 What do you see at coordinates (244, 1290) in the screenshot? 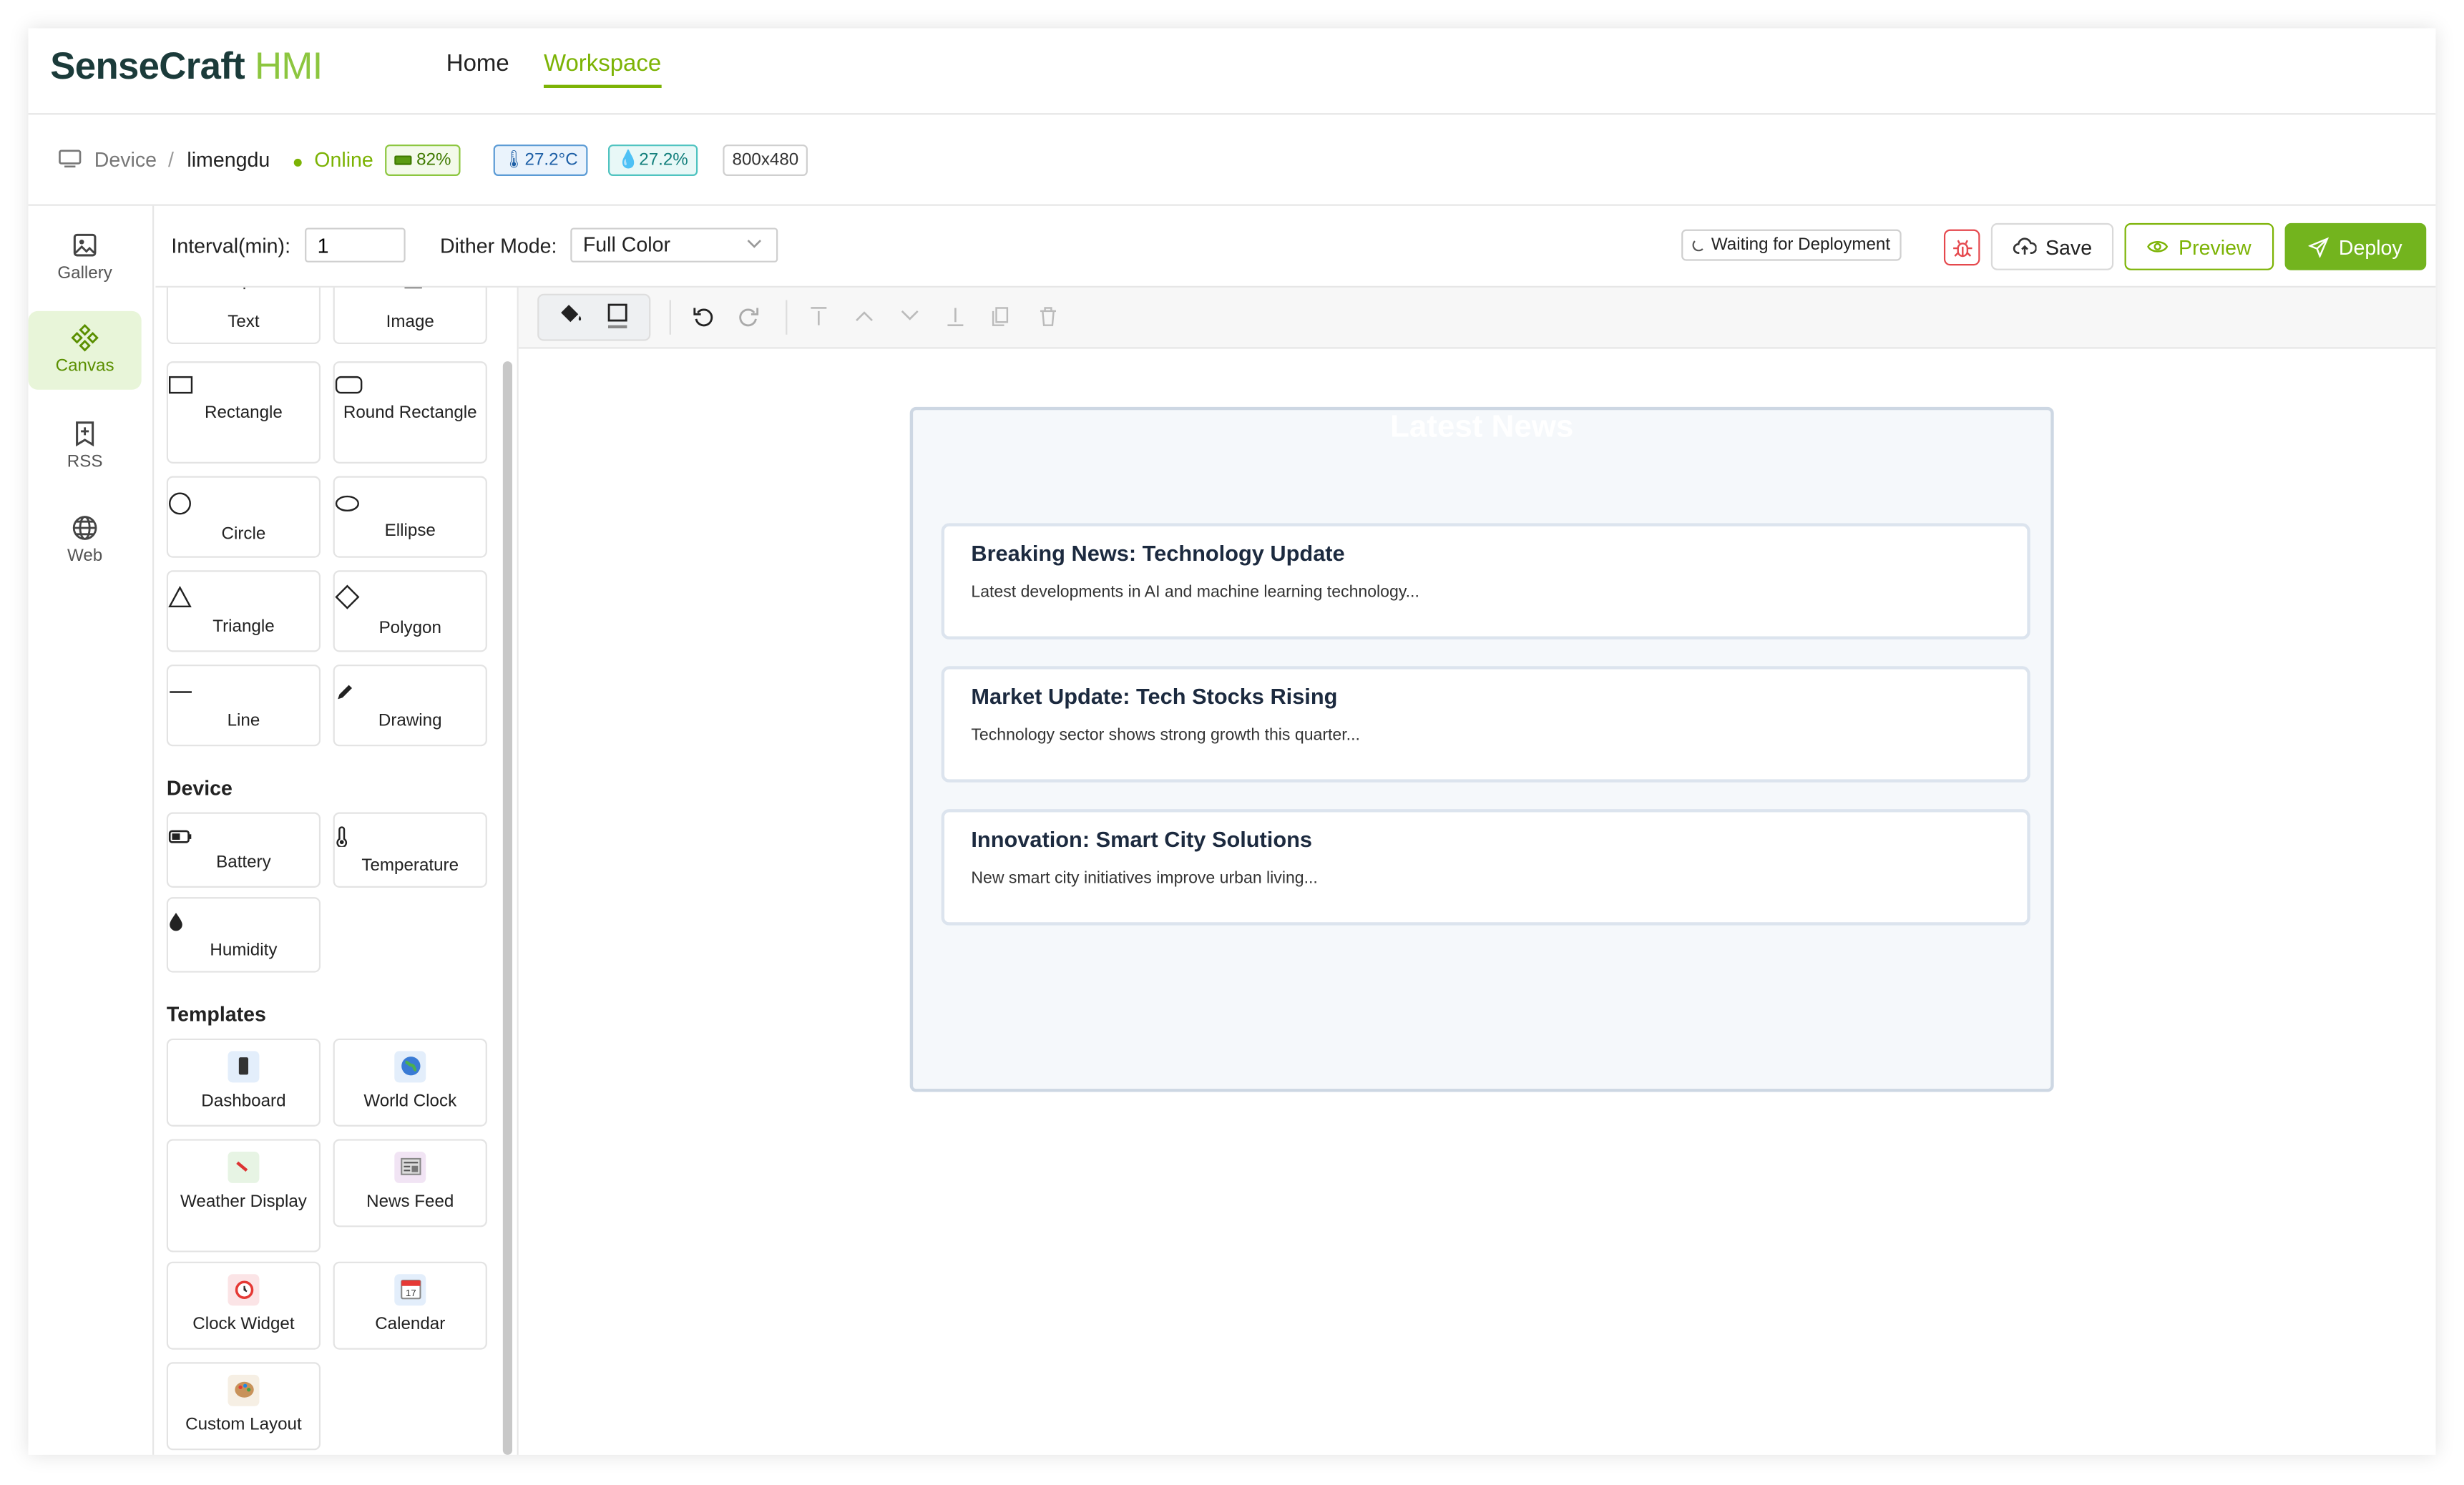
I see `alarm-clock-icon` at bounding box center [244, 1290].